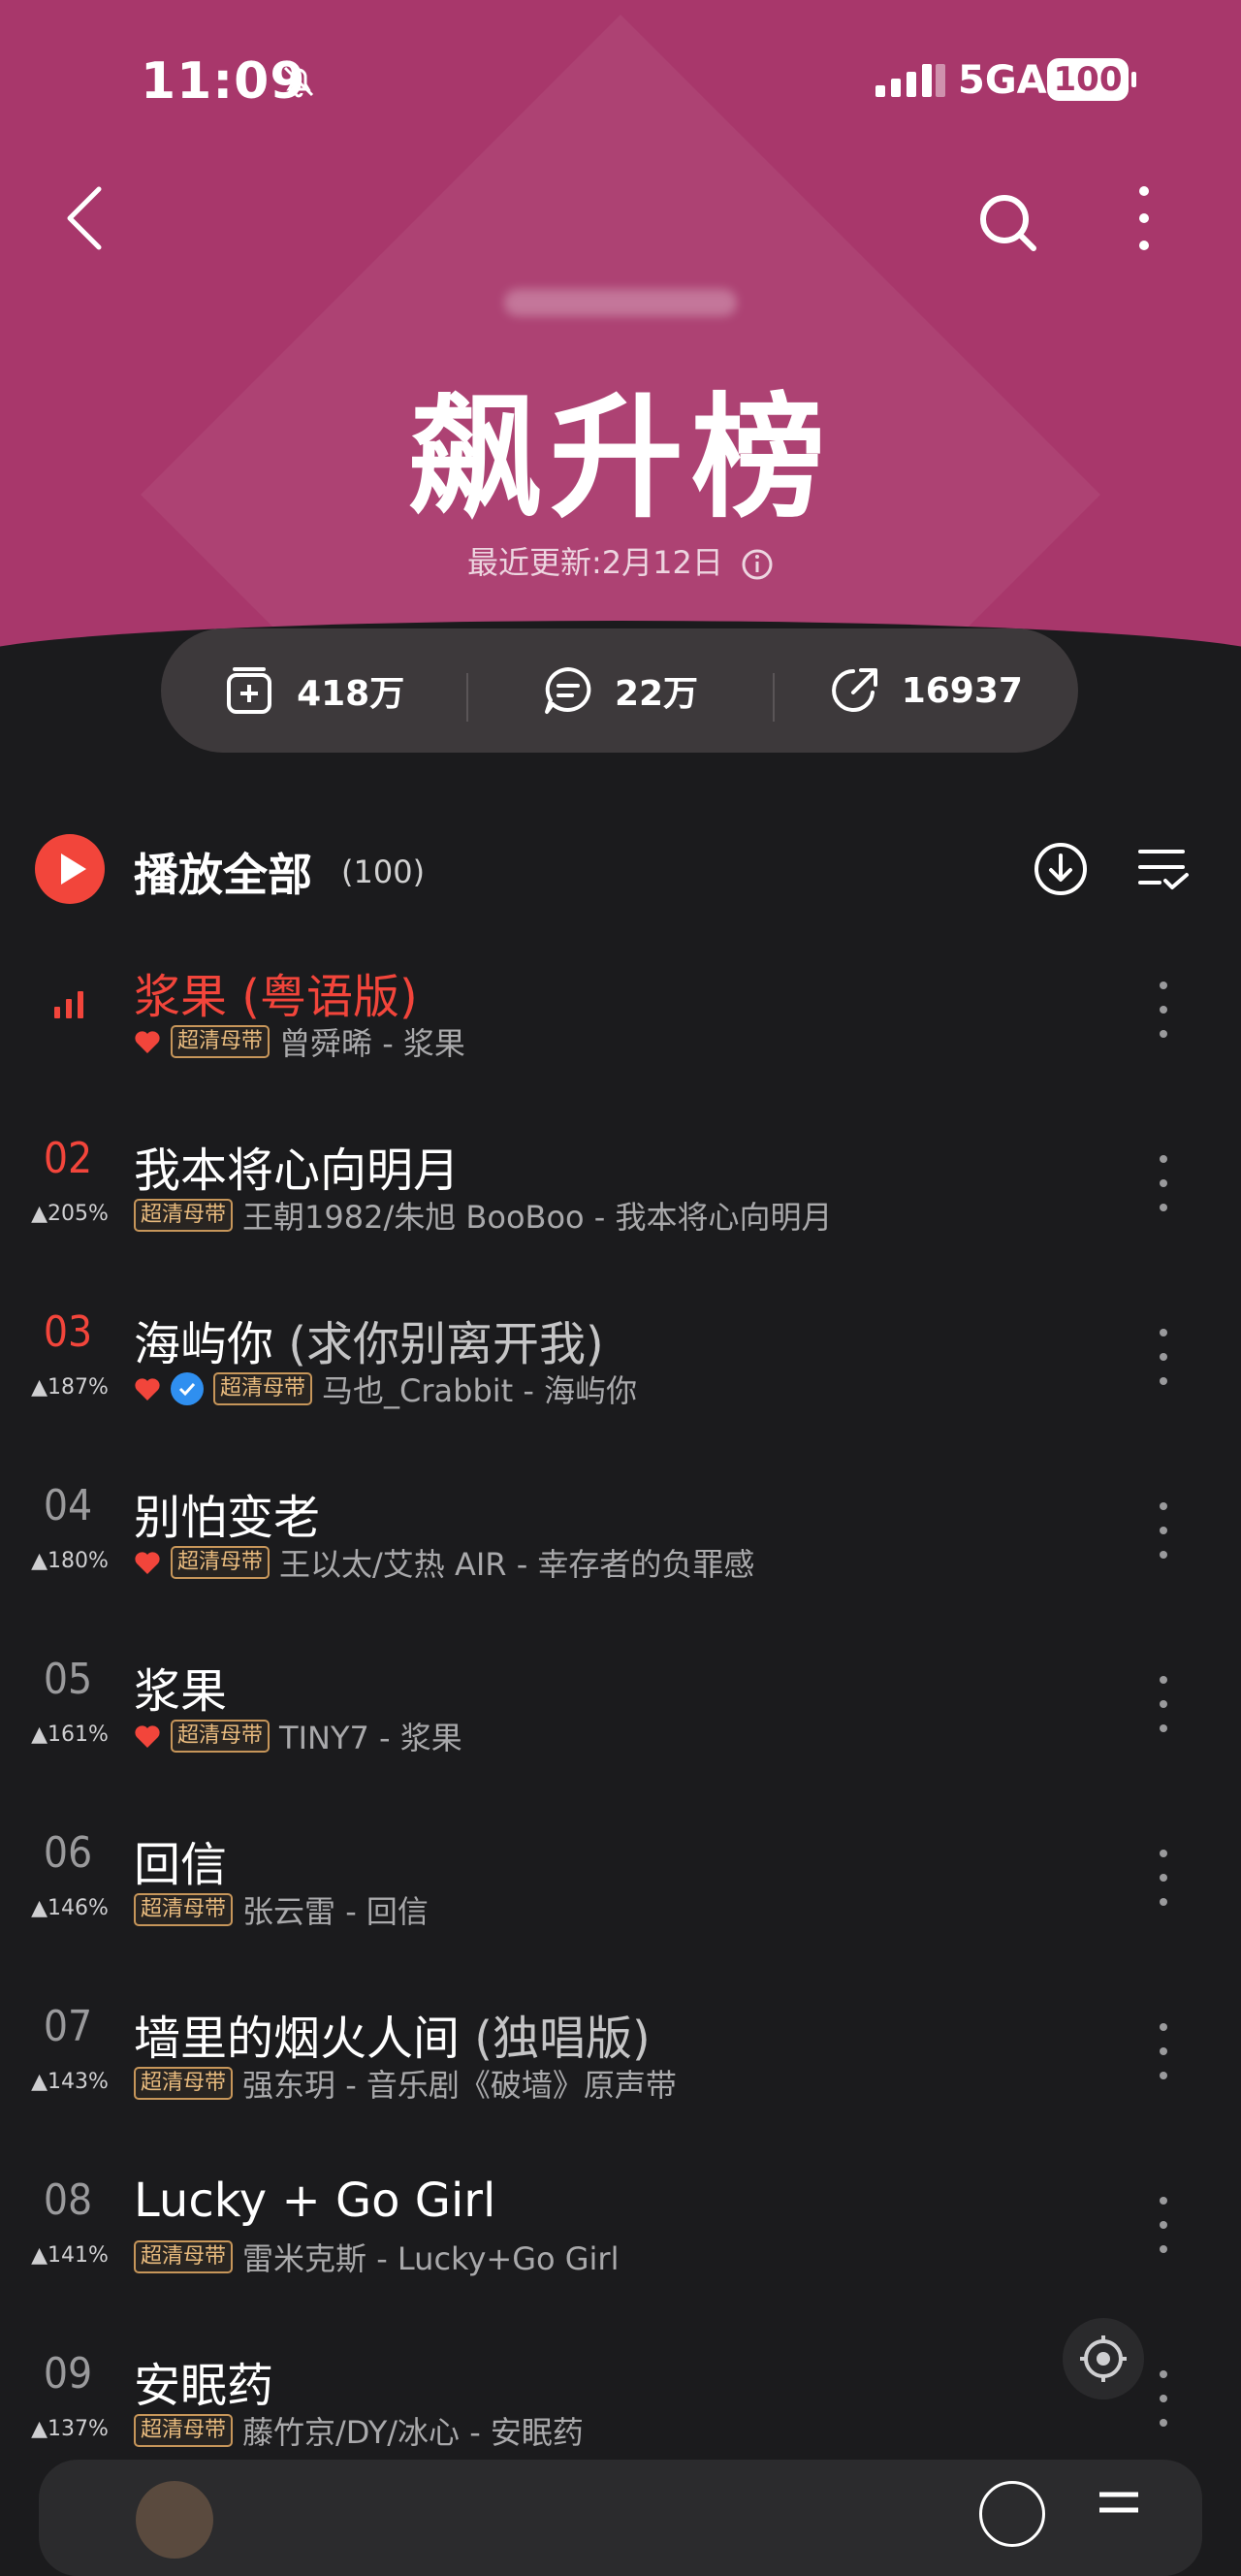 This screenshot has height=2576, width=1241. What do you see at coordinates (620, 302) in the screenshot?
I see `brand-logo-blurred` at bounding box center [620, 302].